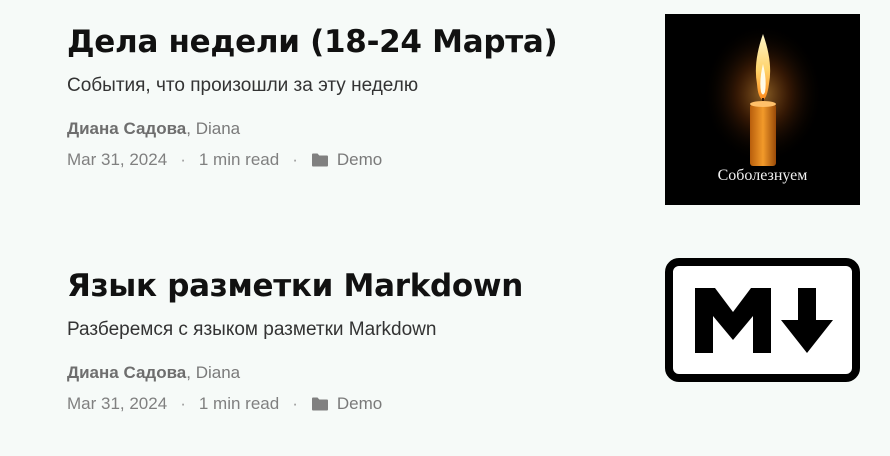  What do you see at coordinates (762, 175) in the screenshot?
I see `thumbnail-caption: Соболезнуем` at bounding box center [762, 175].